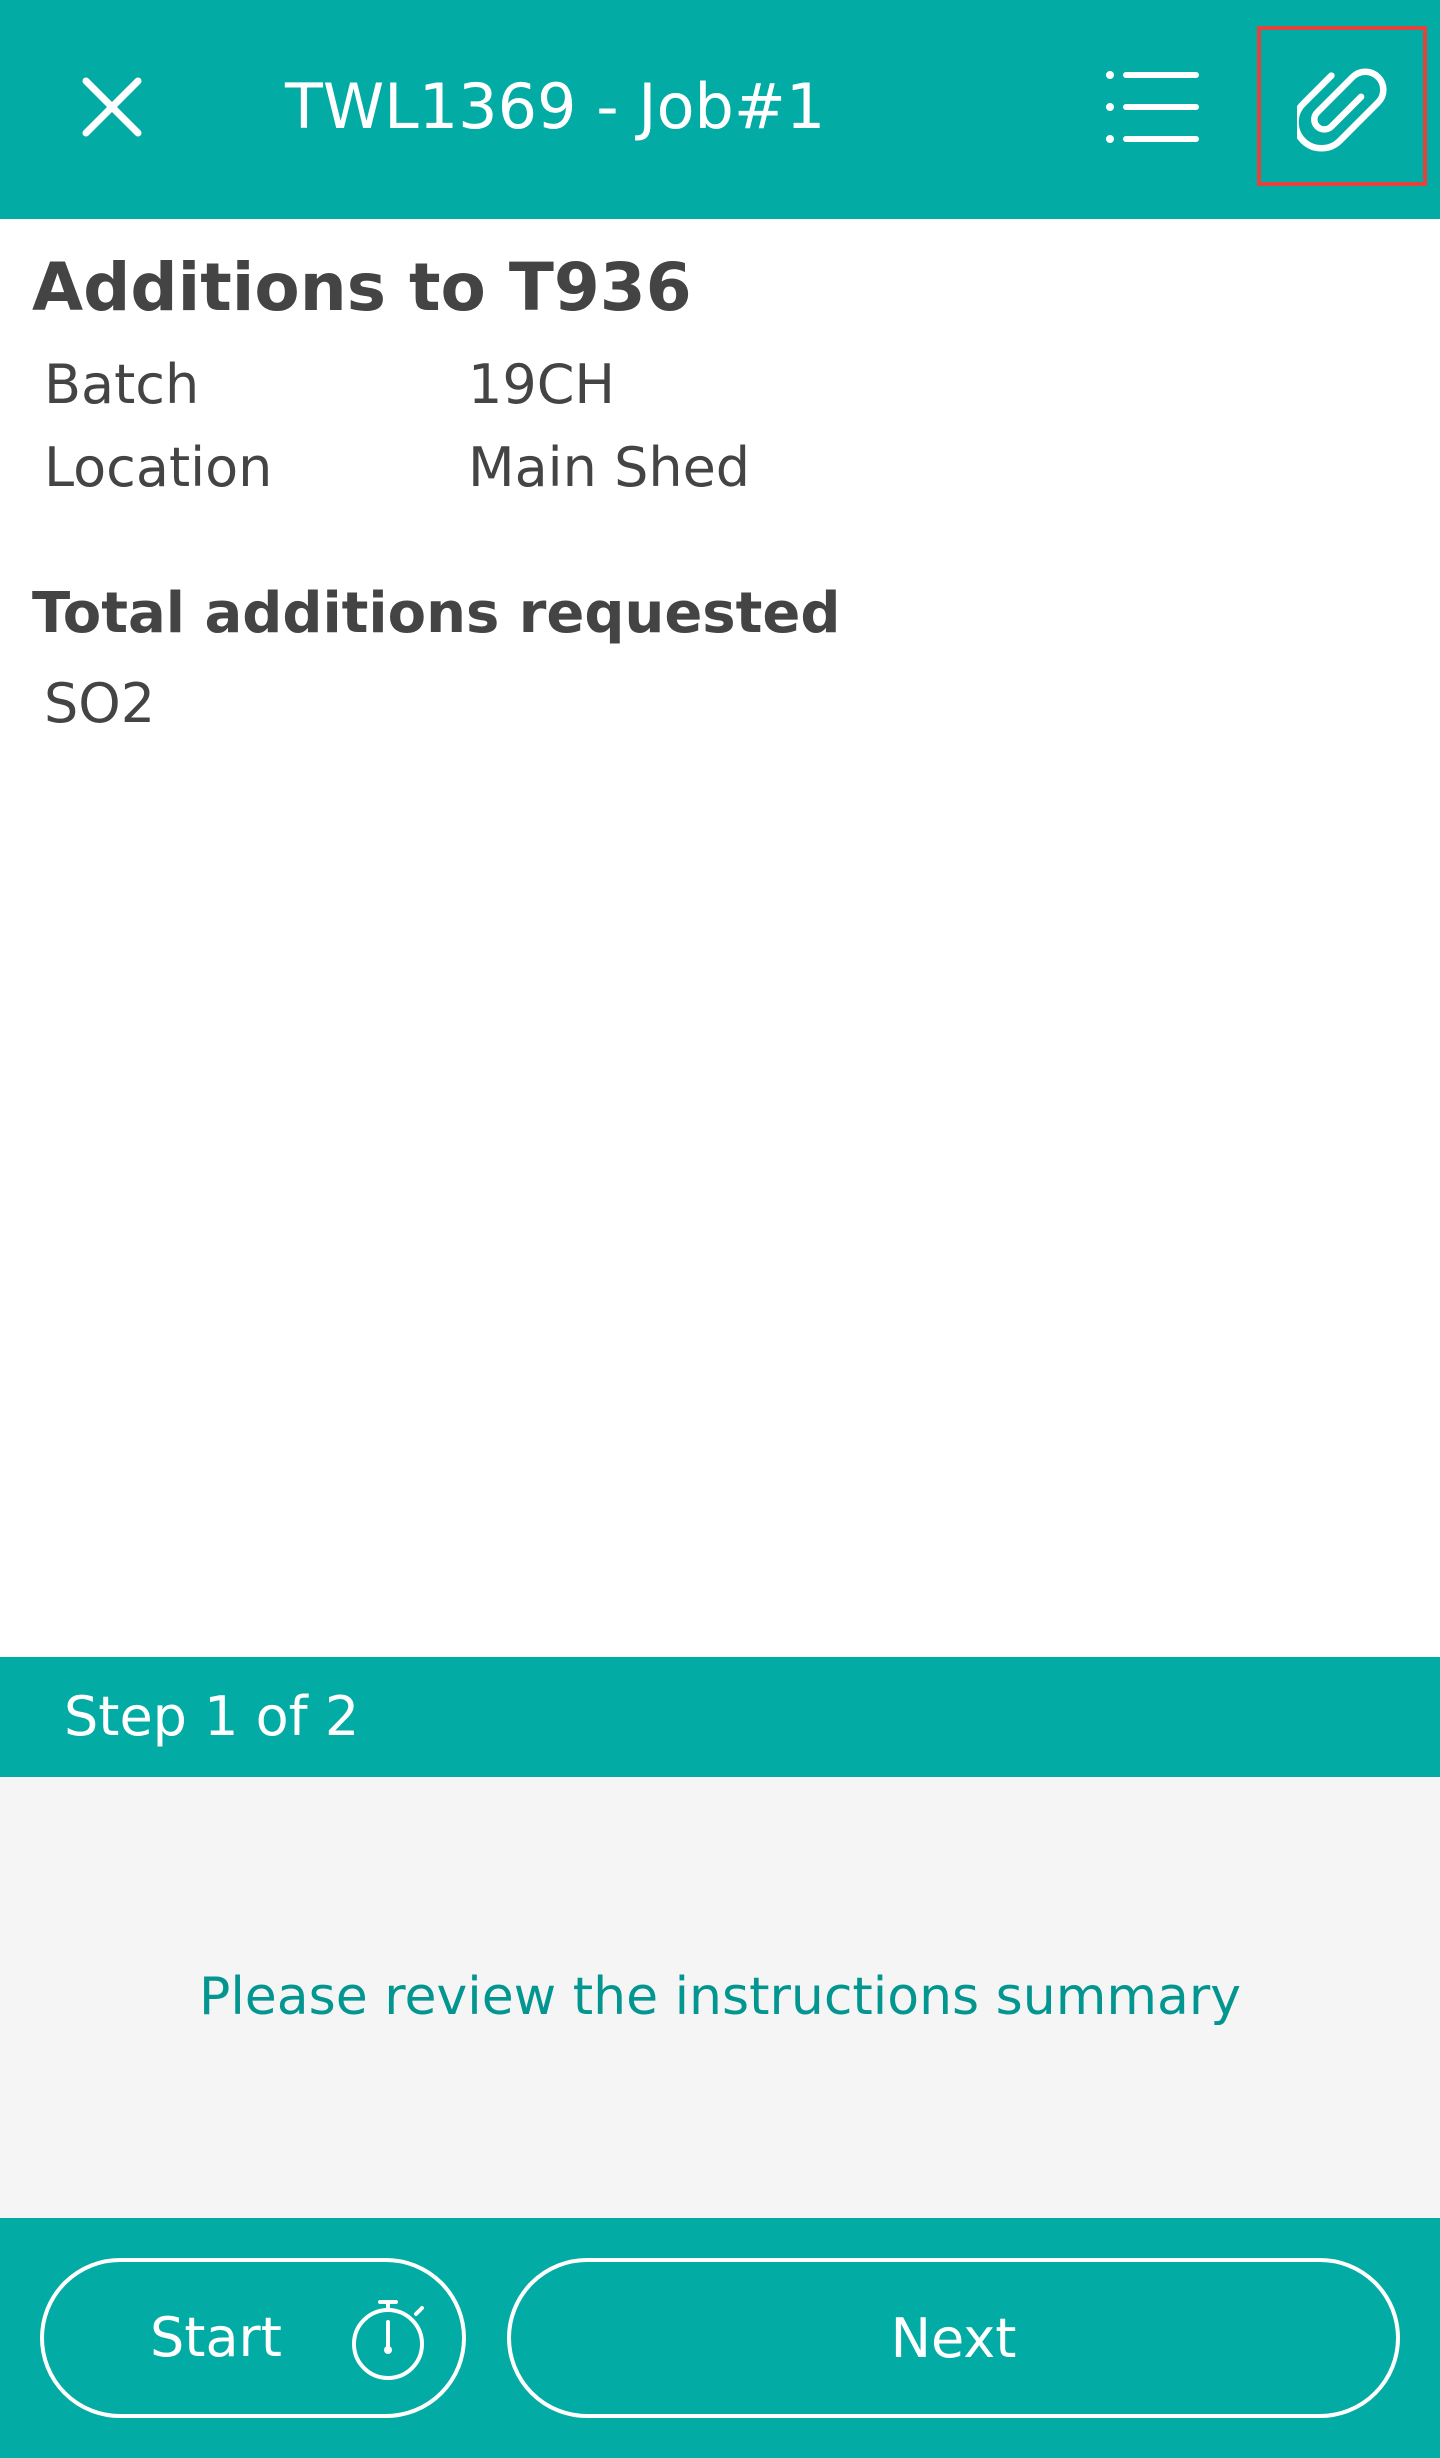 The height and width of the screenshot is (2458, 1440). Describe the element at coordinates (436, 613) in the screenshot. I see `additions-heading: Total additions requested` at that location.